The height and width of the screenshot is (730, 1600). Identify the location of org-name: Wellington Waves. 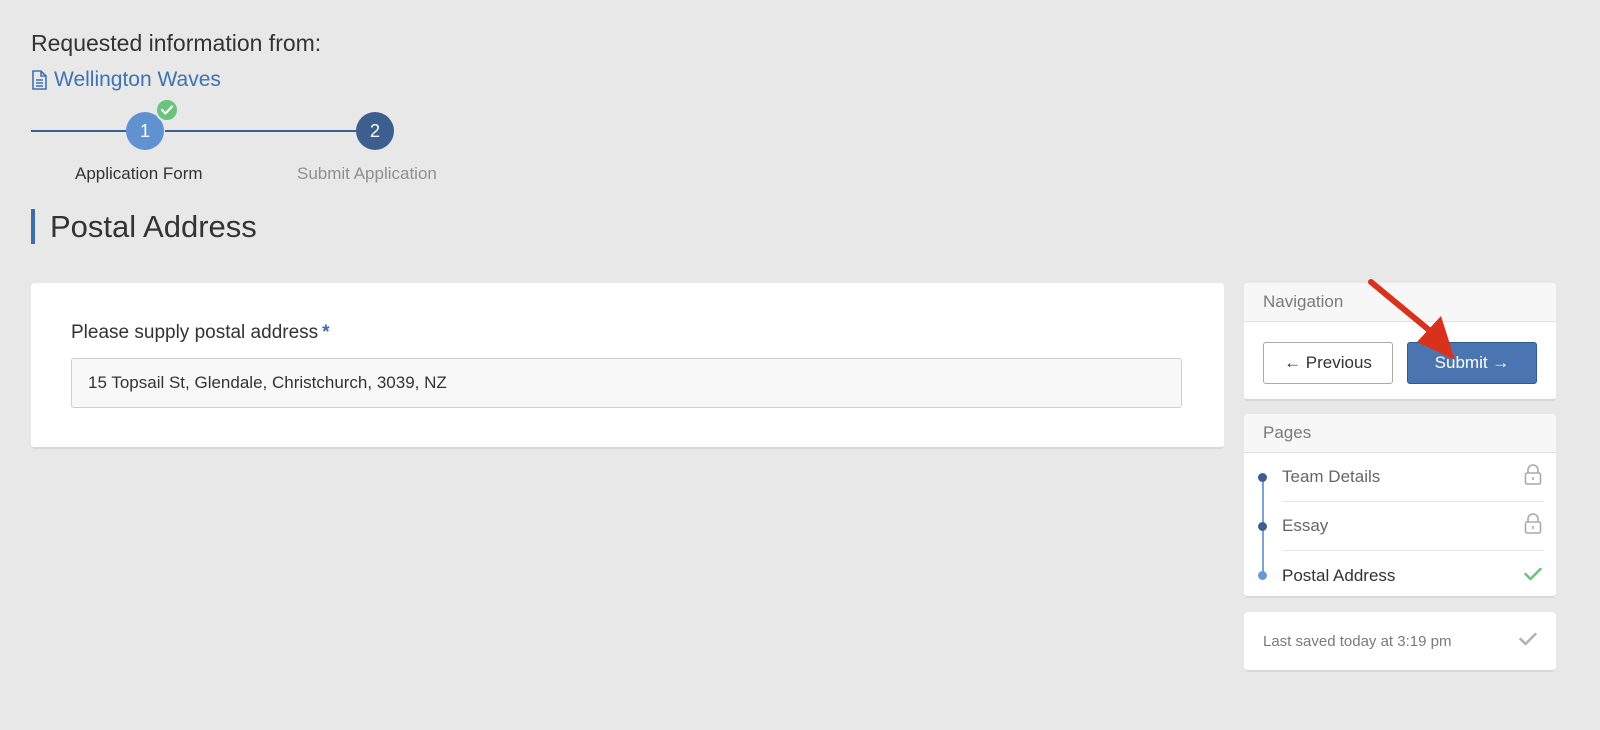
(137, 79).